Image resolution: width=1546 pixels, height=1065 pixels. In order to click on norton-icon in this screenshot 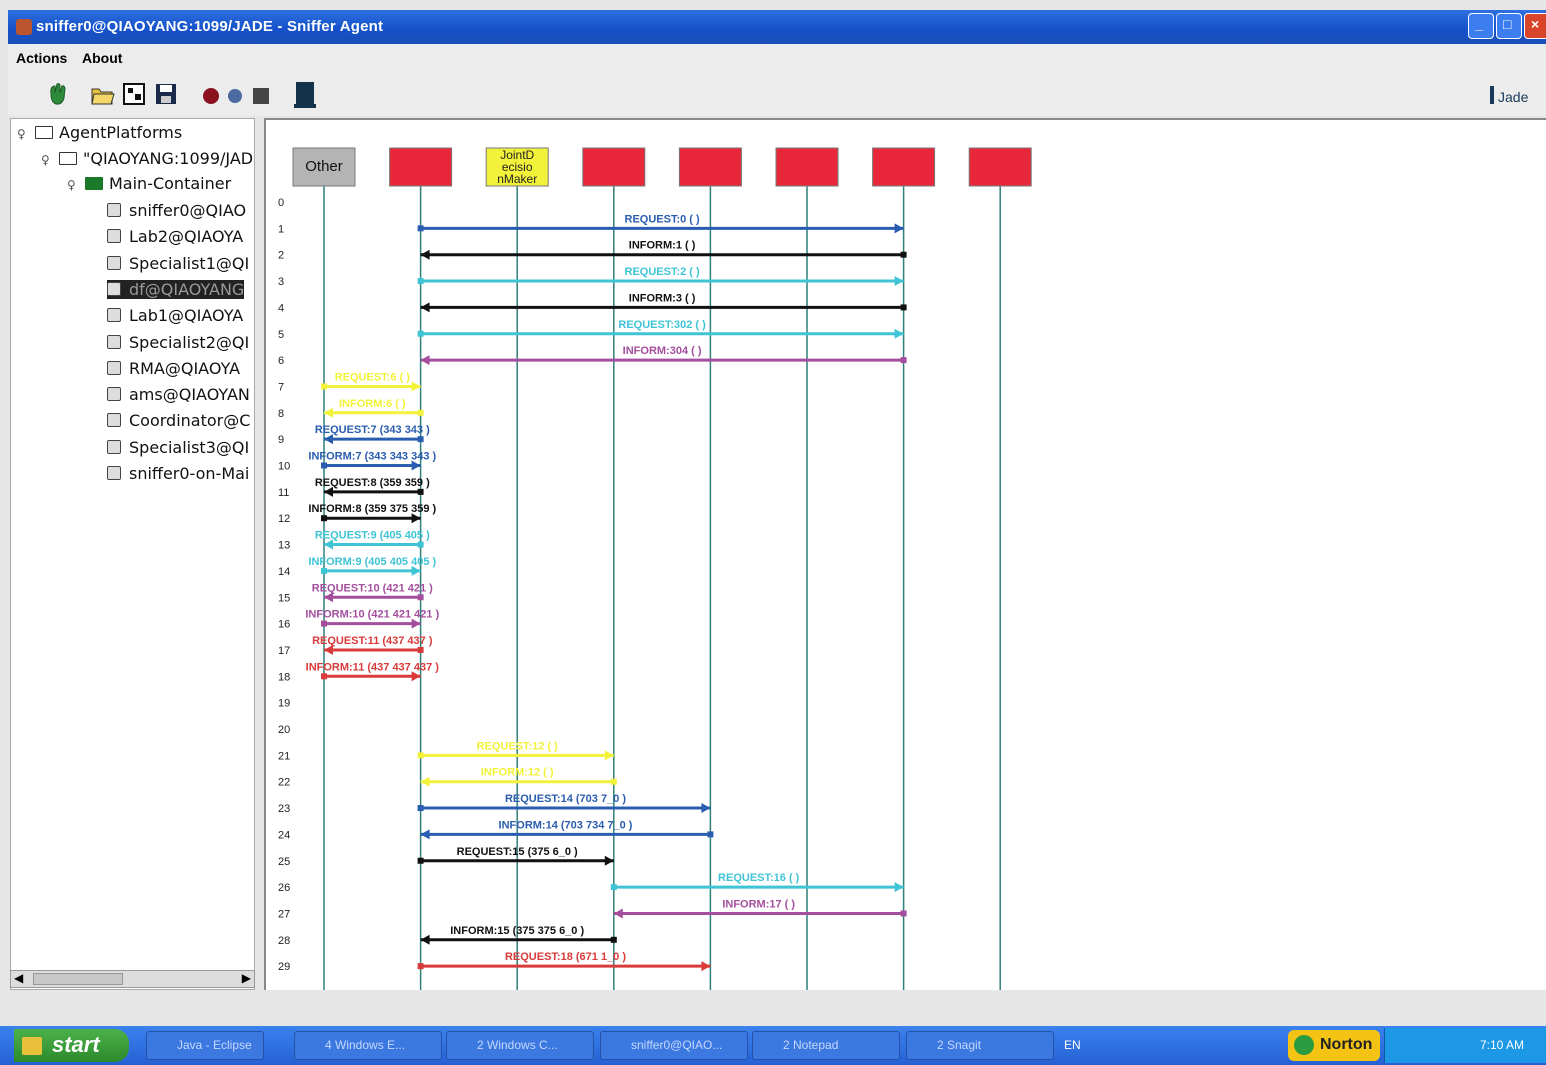, I will do `click(1304, 1045)`.